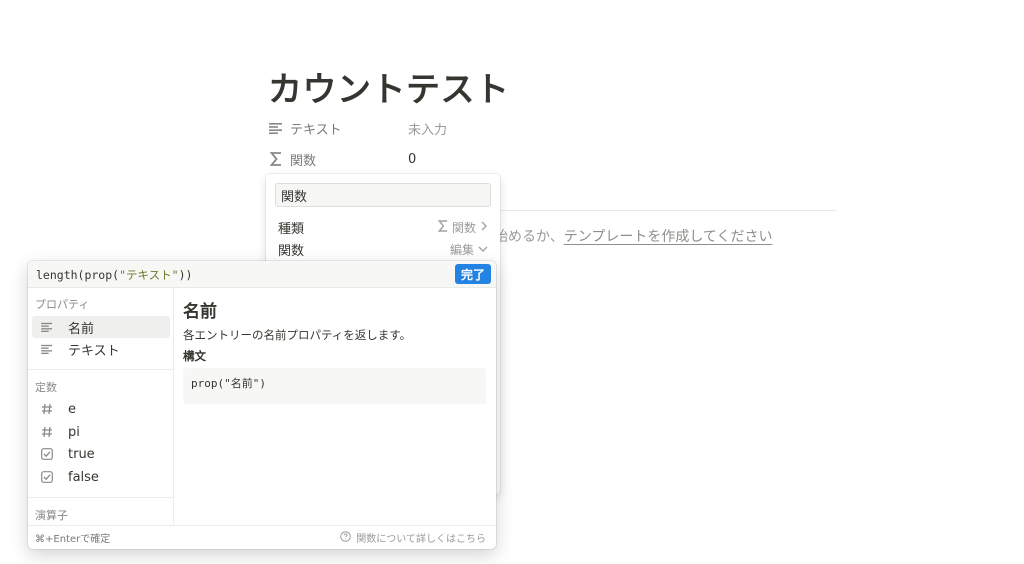  What do you see at coordinates (83, 477) in the screenshot?
I see `list-item-label: false` at bounding box center [83, 477].